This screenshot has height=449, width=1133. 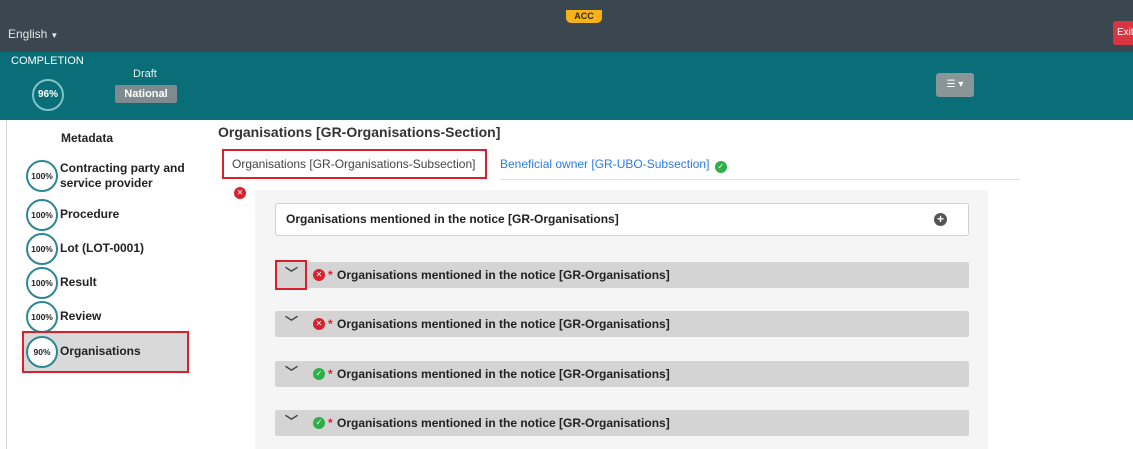 What do you see at coordinates (47, 61) in the screenshot?
I see `completion-label: COMPLETION` at bounding box center [47, 61].